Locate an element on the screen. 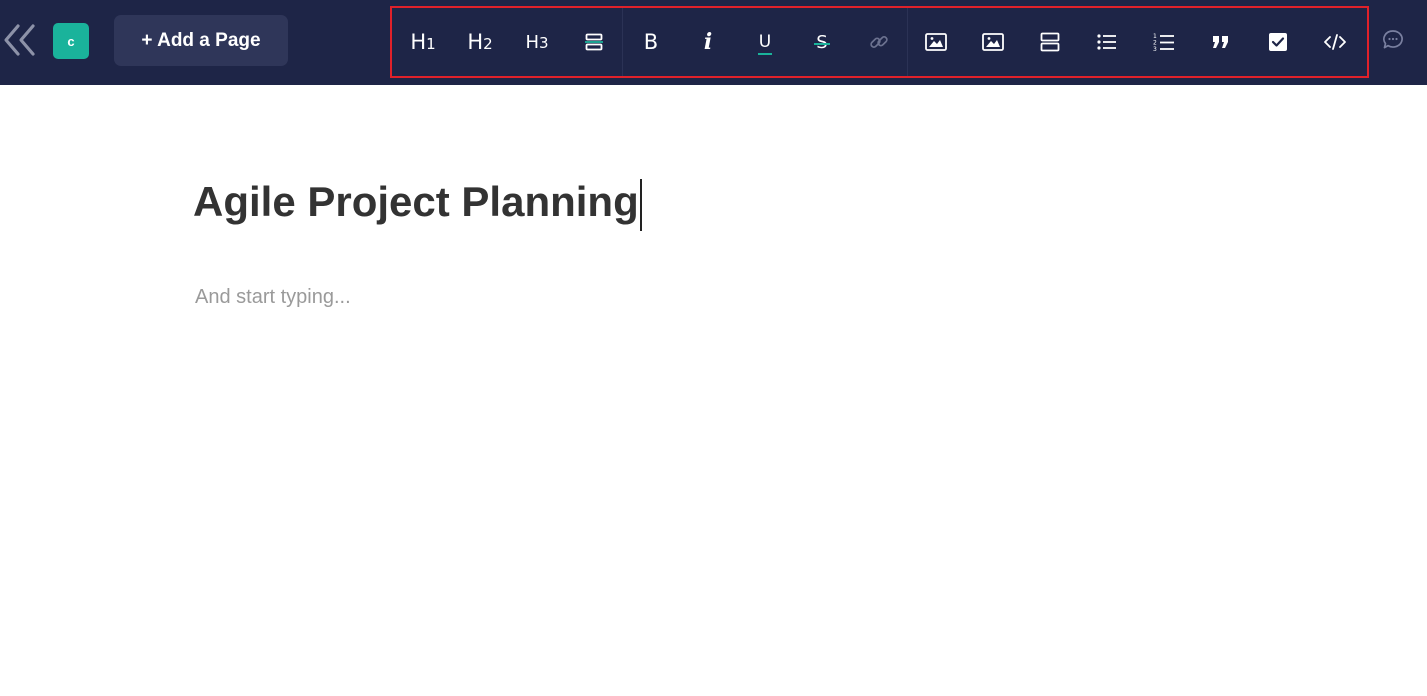  horizontal-rule-icon is located at coordinates (1050, 42).